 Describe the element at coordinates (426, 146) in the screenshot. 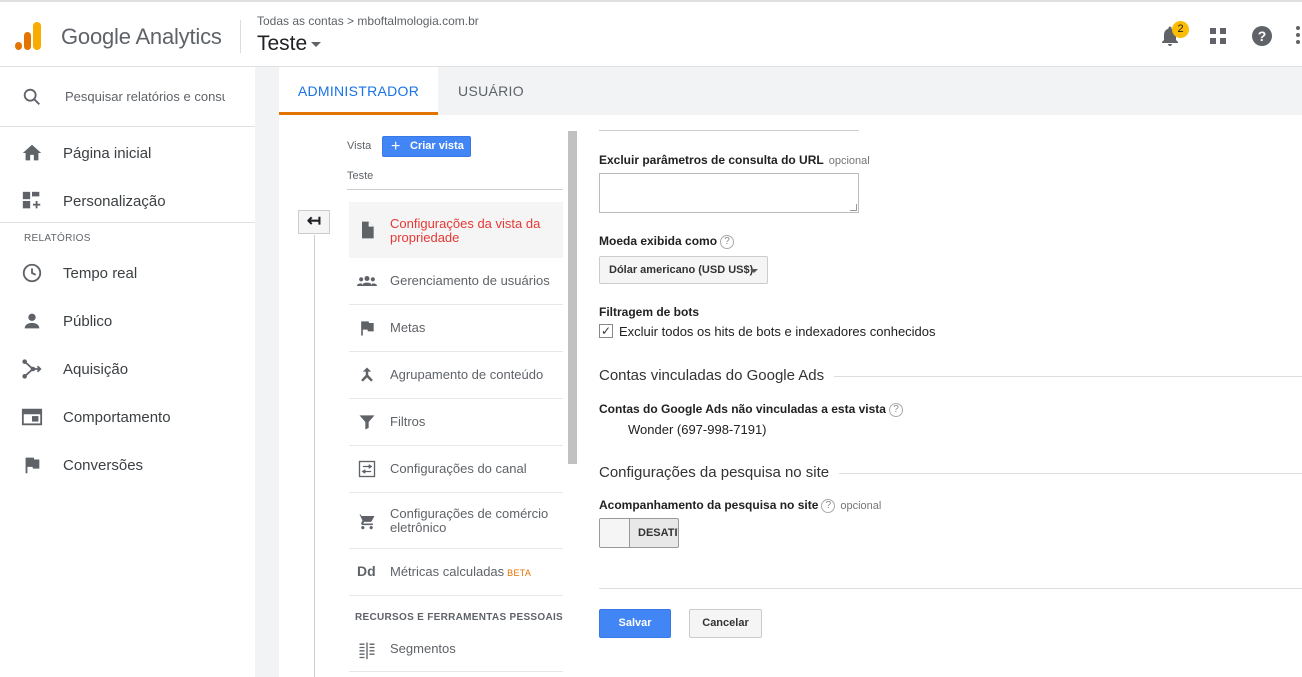

I see `create-view-button: + Criar vista` at that location.